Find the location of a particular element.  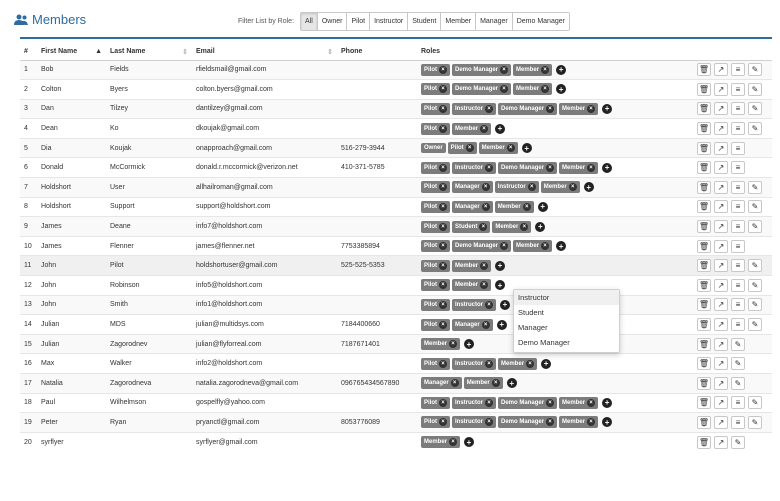

filter-button-member: Member is located at coordinates (459, 21).